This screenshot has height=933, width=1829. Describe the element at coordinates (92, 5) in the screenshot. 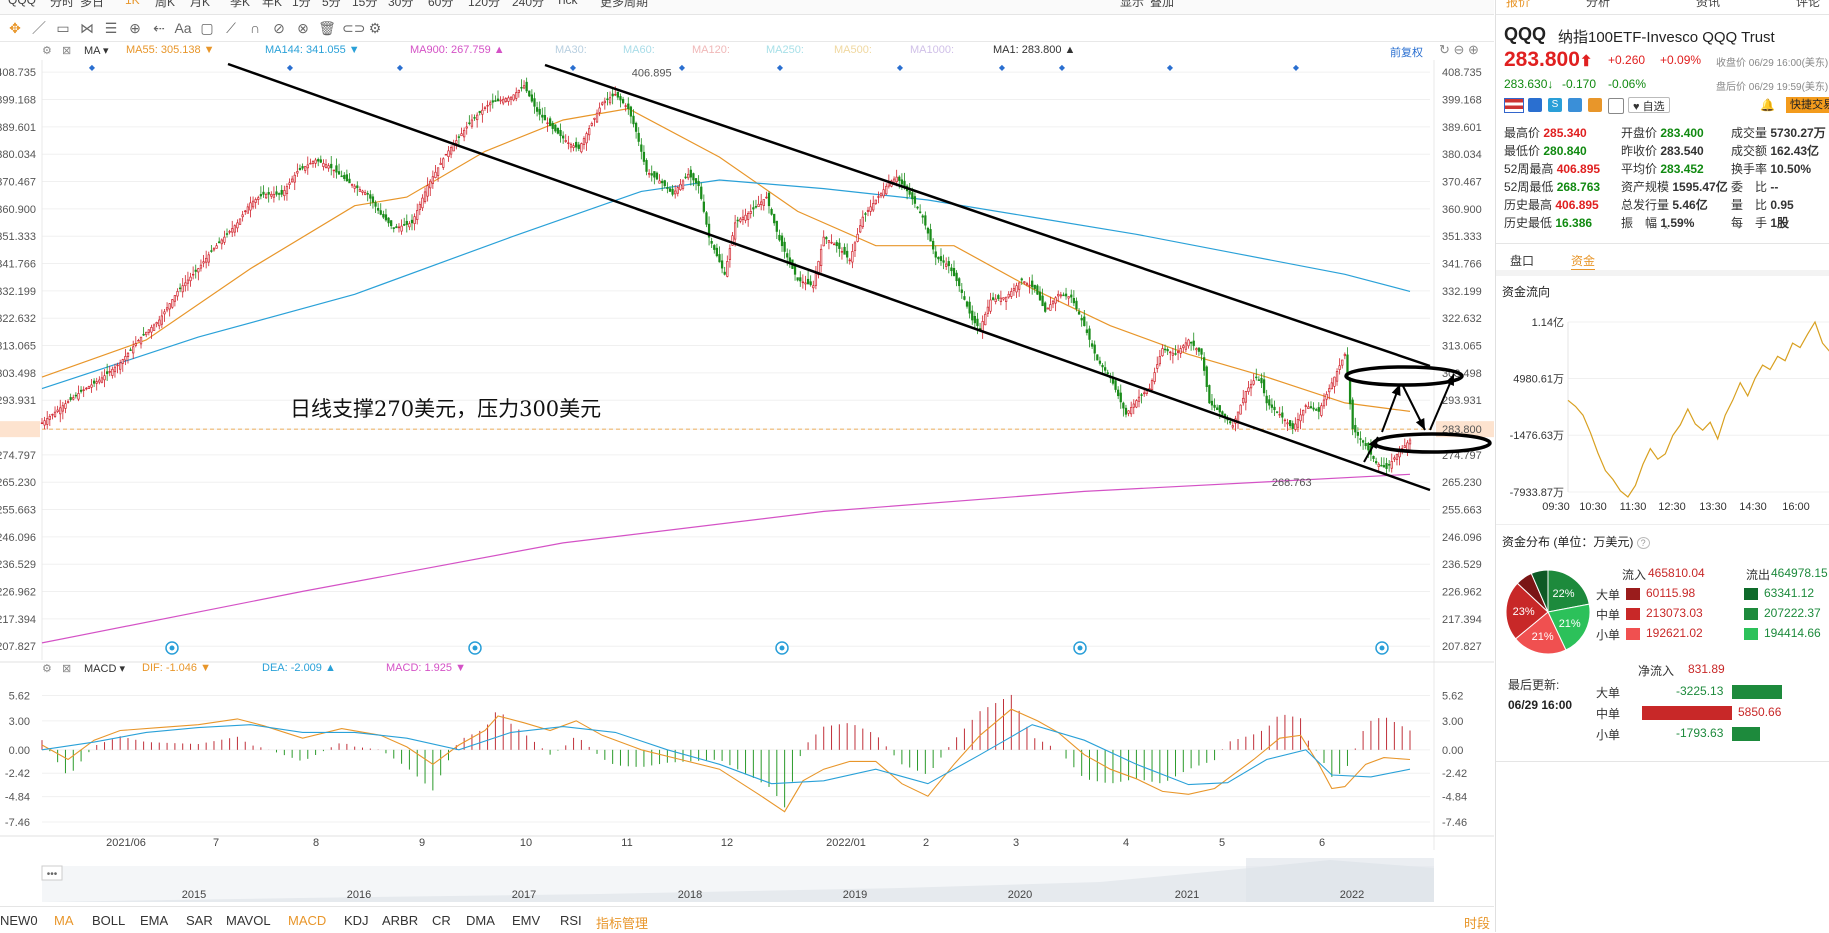

I see `period-tab: 多日` at that location.